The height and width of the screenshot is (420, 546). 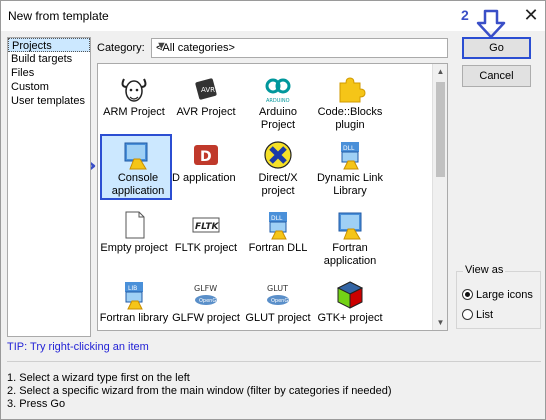 What do you see at coordinates (440, 71) in the screenshot?
I see `scroll-up-icon: ▲` at bounding box center [440, 71].